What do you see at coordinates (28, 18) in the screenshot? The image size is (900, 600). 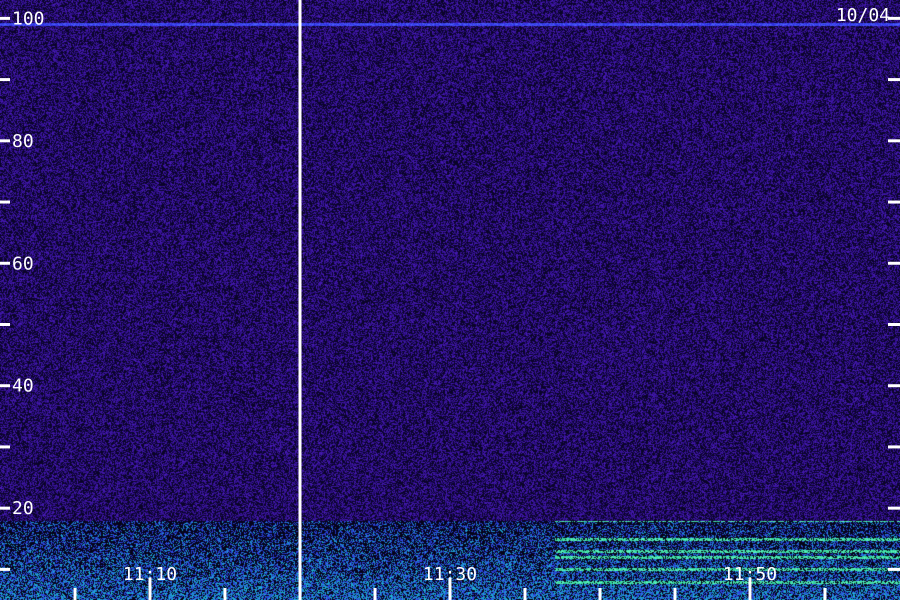 I see `y-tick-label: 100` at bounding box center [28, 18].